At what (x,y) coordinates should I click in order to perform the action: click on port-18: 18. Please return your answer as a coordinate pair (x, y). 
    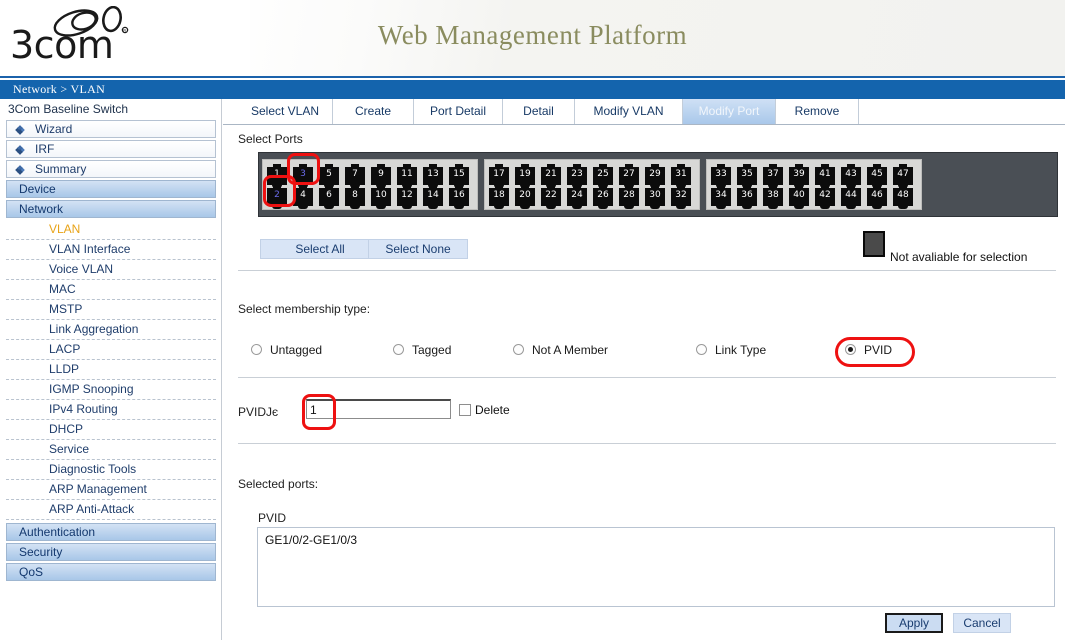
    Looking at the image, I should click on (499, 197).